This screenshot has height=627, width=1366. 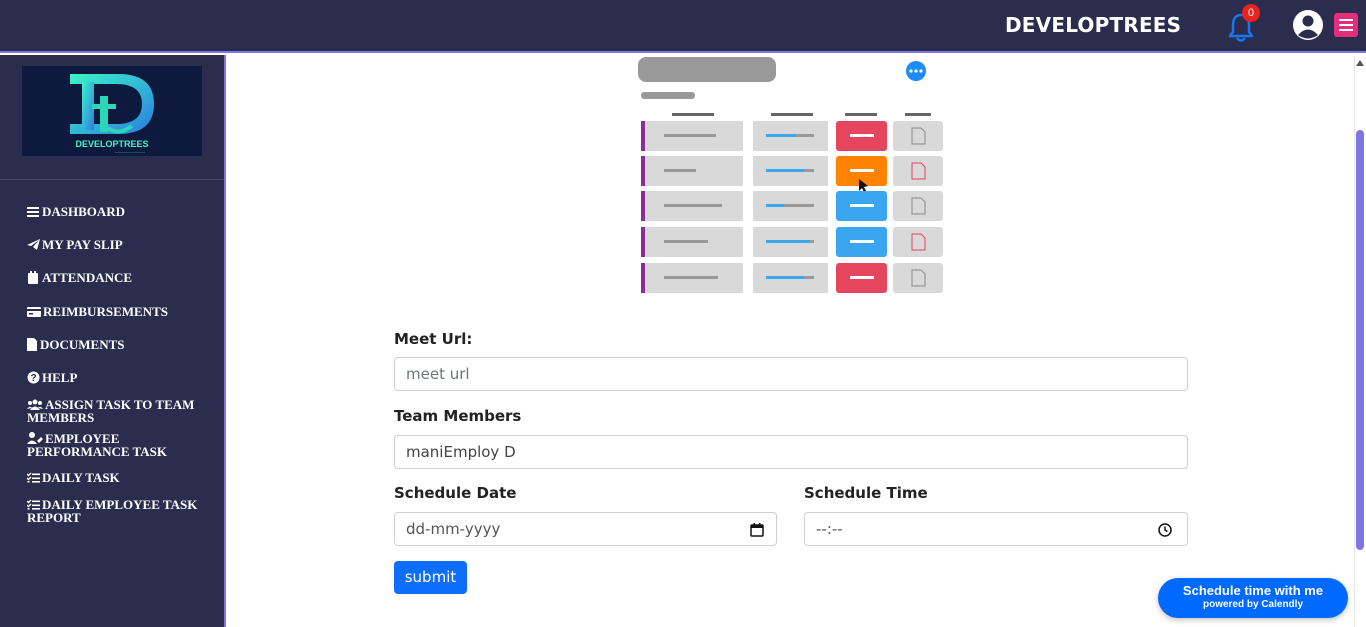 What do you see at coordinates (585, 529) in the screenshot?
I see `schedule-date-input: dd-mm-yyyy` at bounding box center [585, 529].